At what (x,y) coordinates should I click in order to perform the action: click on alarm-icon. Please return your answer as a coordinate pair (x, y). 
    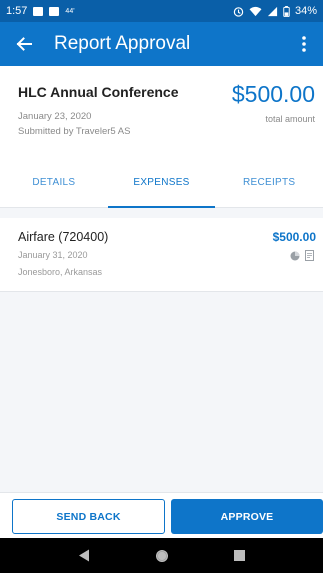
    Looking at the image, I should click on (238, 11).